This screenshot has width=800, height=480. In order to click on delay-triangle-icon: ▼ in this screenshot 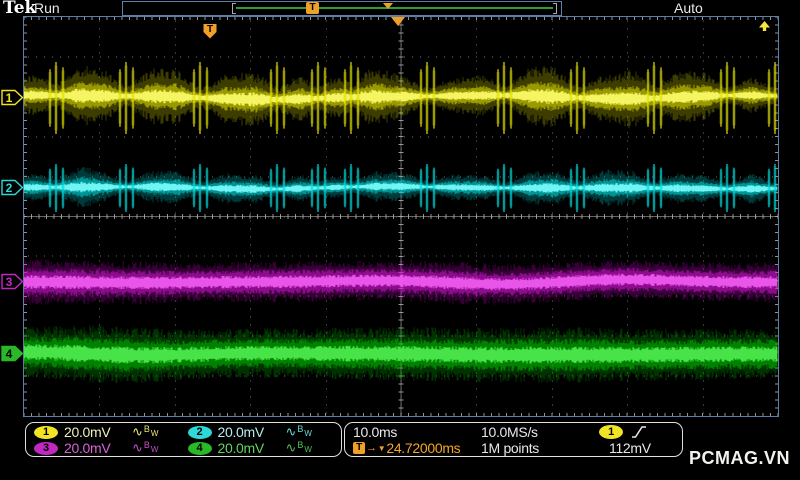, I will do `click(381, 448)`.